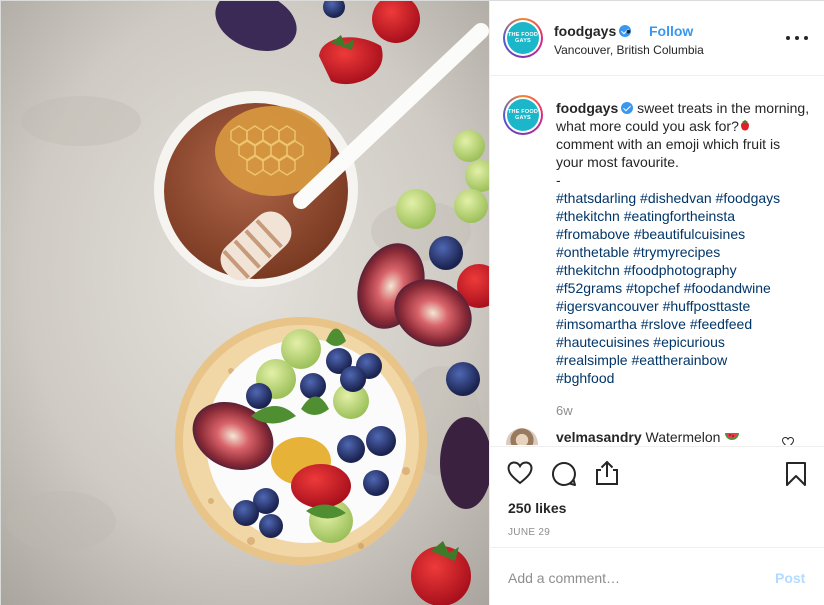 This screenshot has height=605, width=824. I want to click on post-date: JUNE 29, so click(529, 532).